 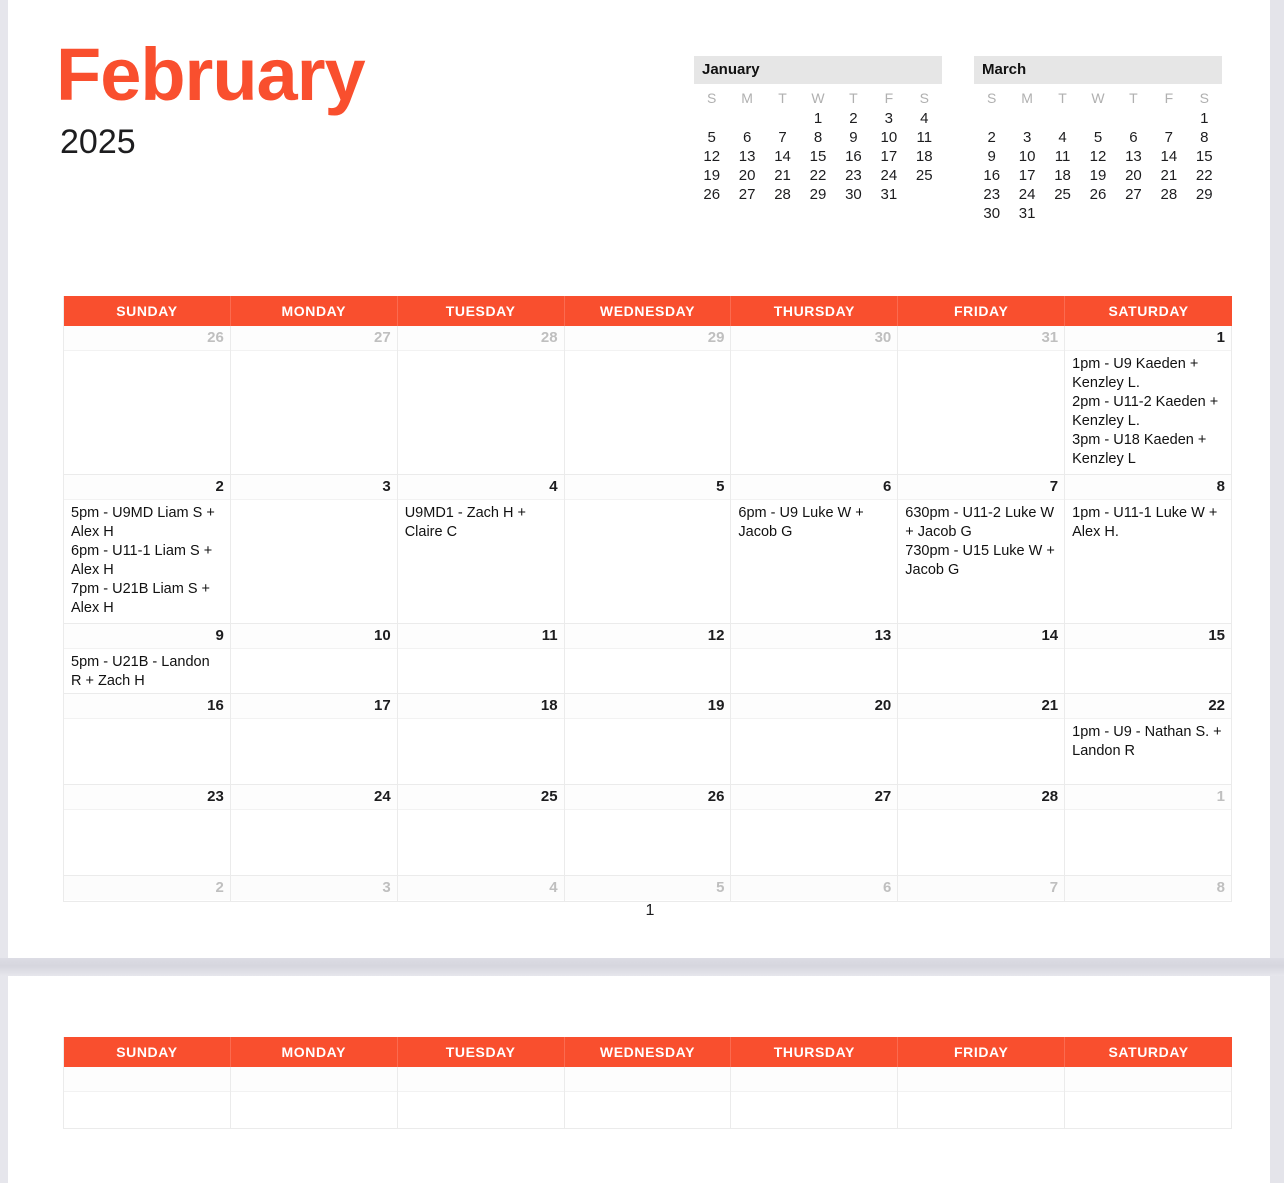 I want to click on calendar-day-cell: 10, so click(x=314, y=659).